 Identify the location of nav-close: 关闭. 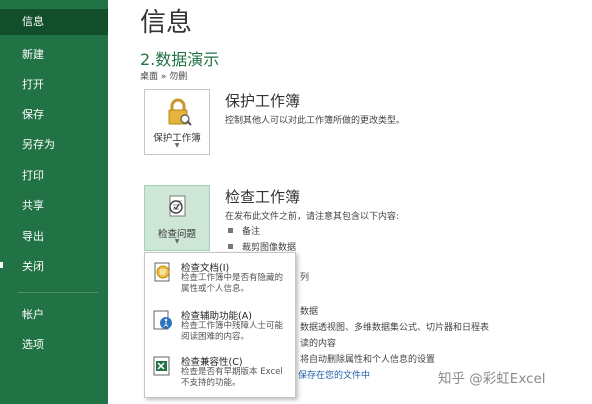
(54, 267).